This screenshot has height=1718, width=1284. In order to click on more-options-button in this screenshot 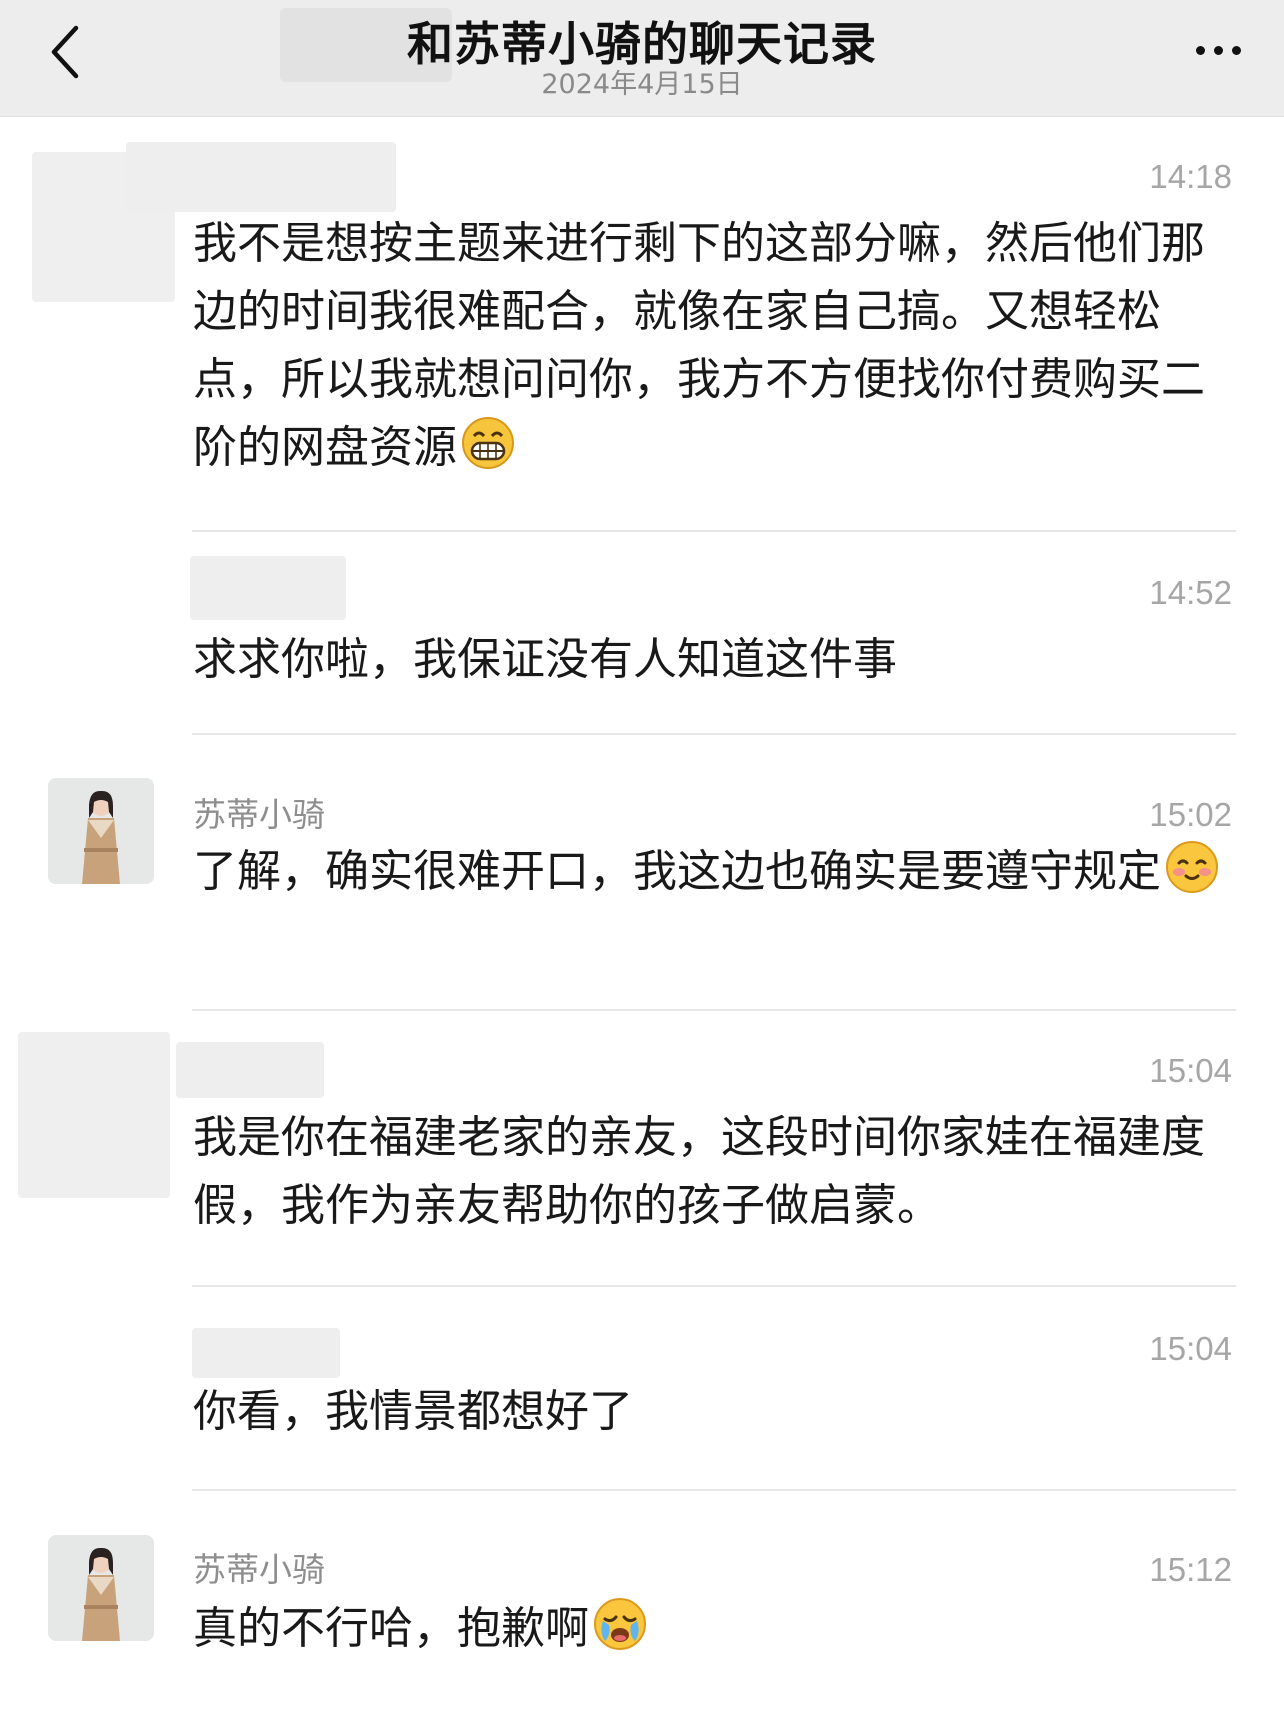, I will do `click(1218, 50)`.